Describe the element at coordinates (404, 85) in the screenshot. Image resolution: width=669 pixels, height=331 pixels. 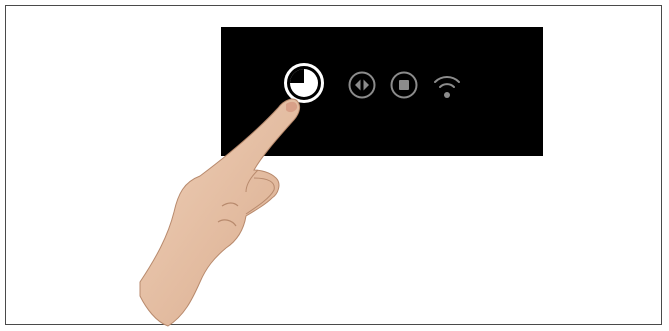
I see `stop-icon` at that location.